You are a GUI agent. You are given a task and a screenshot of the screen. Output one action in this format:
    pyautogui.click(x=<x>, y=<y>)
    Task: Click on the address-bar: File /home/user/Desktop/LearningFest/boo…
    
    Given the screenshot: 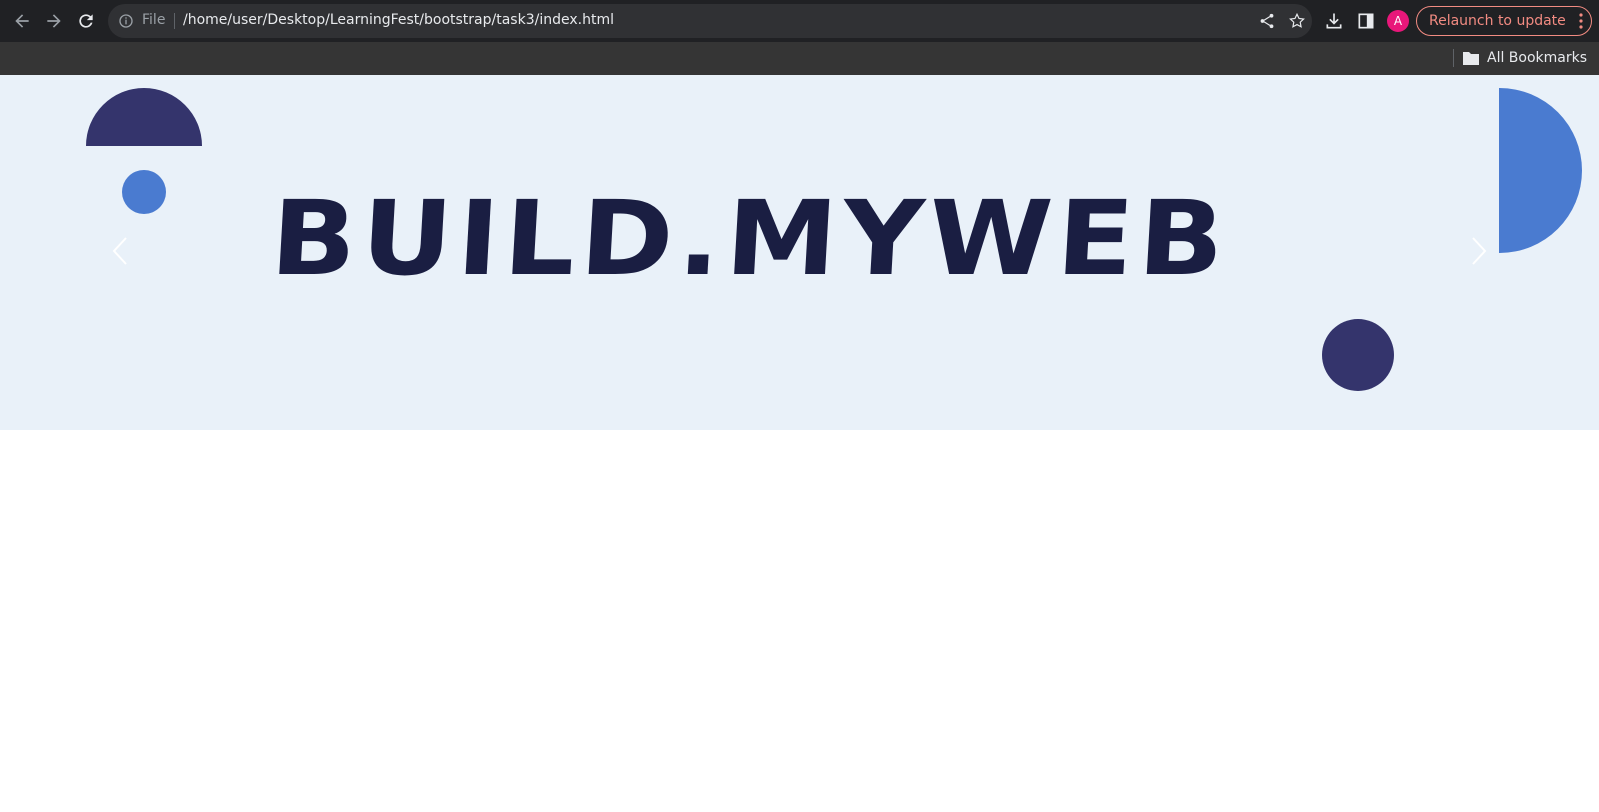 What is the action you would take?
    pyautogui.click(x=710, y=21)
    